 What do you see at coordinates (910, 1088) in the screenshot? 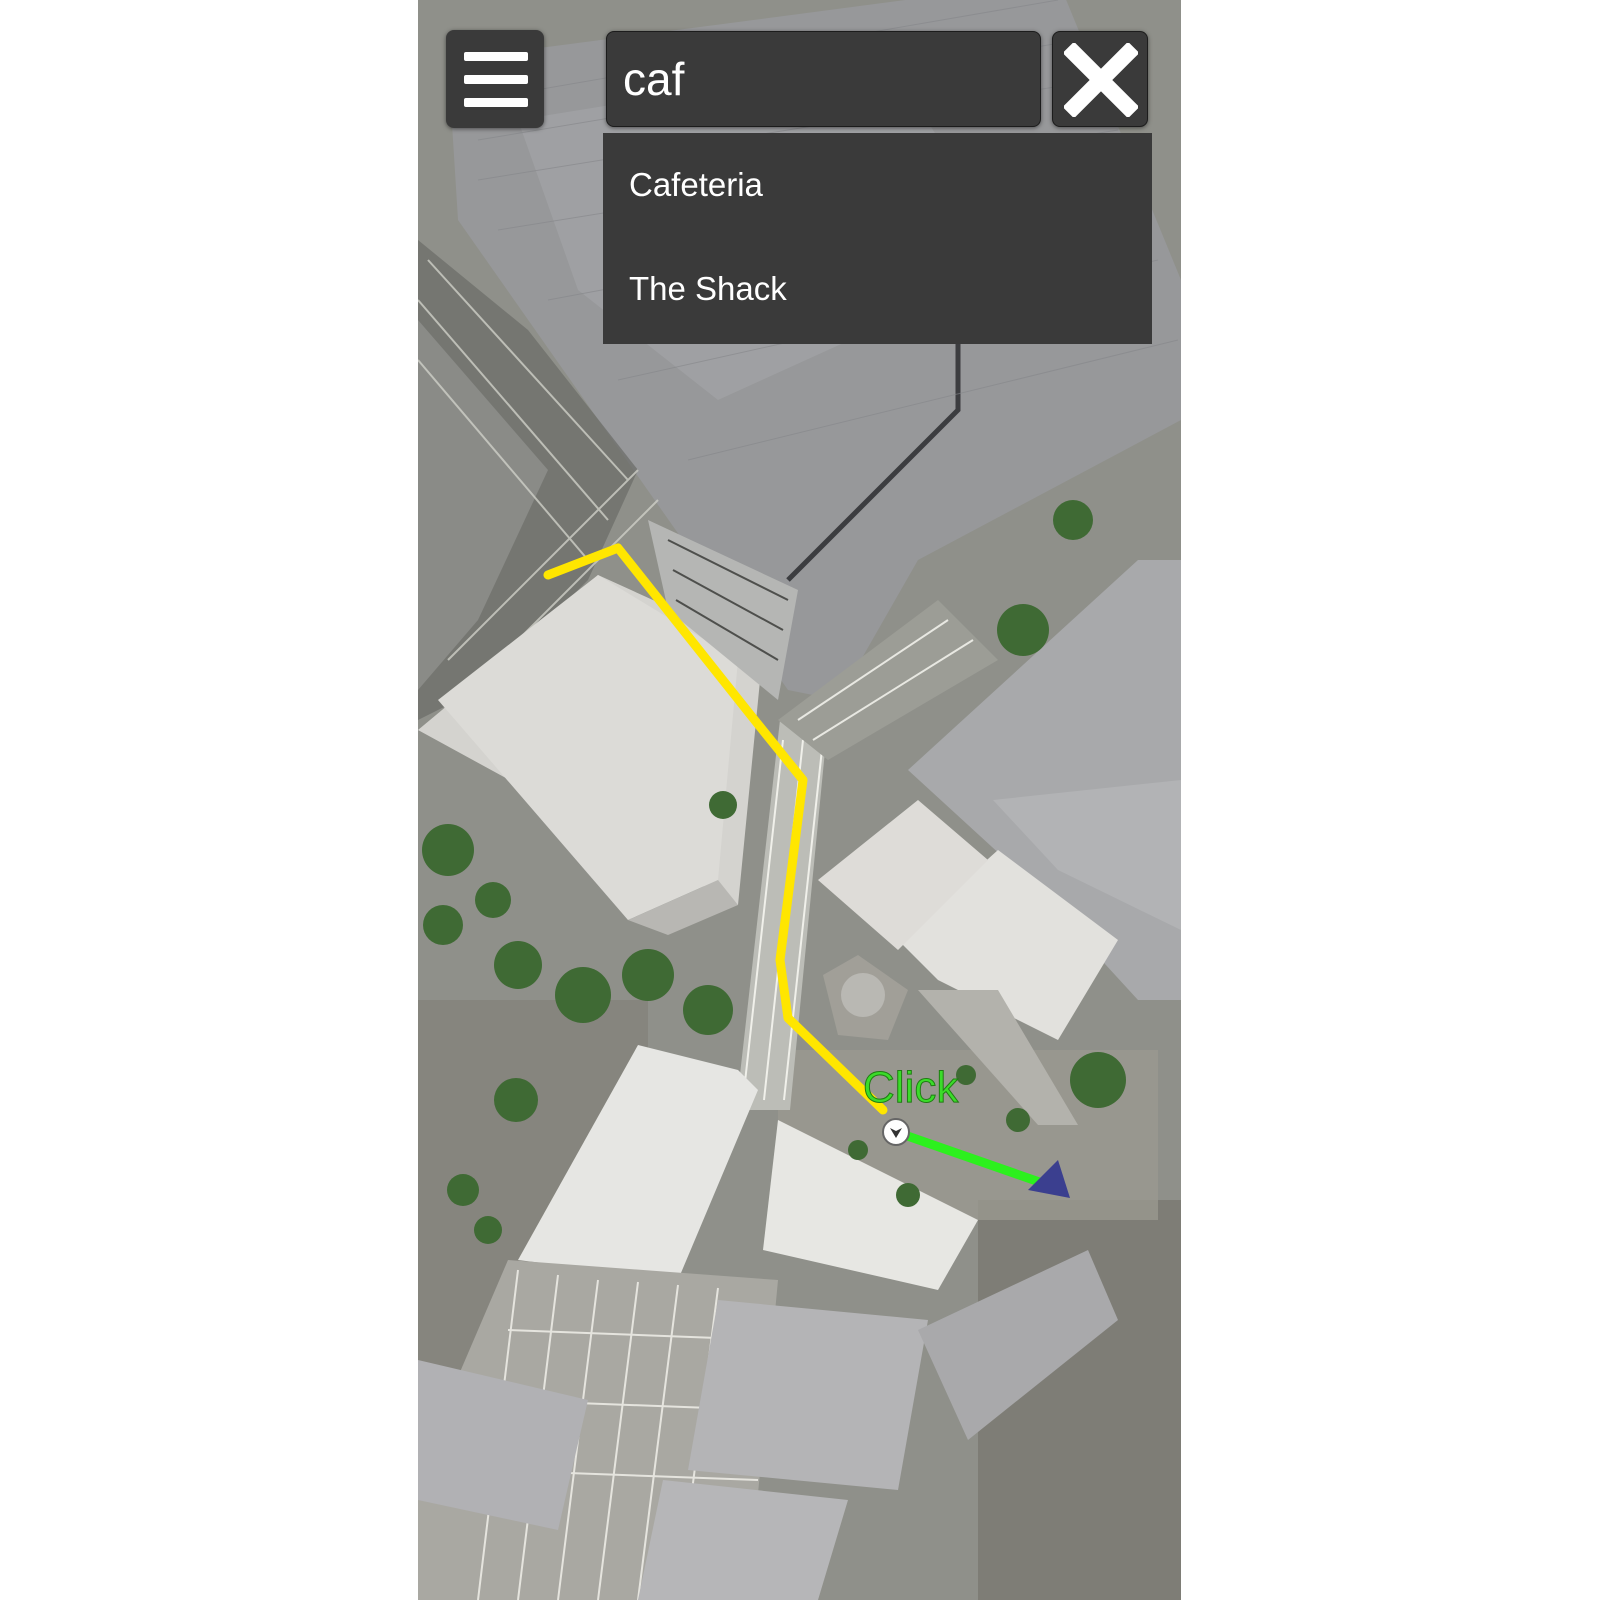
I see `route-click-label: Click` at bounding box center [910, 1088].